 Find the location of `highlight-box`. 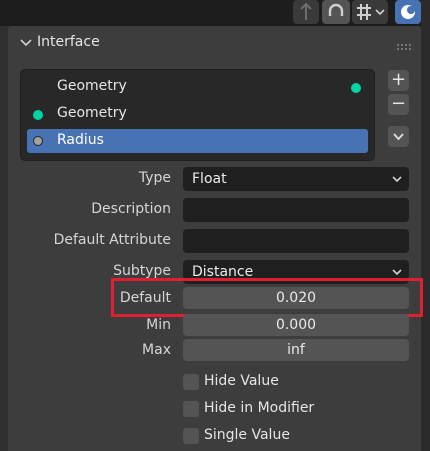

highlight-box is located at coordinates (267, 297).